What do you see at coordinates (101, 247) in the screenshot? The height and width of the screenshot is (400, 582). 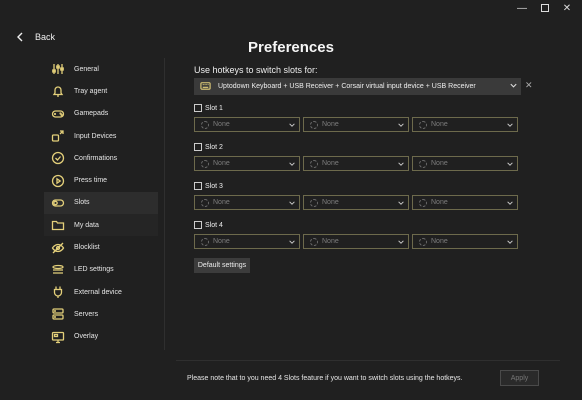 I see `sidebar-item-blocklist: Blocklist` at bounding box center [101, 247].